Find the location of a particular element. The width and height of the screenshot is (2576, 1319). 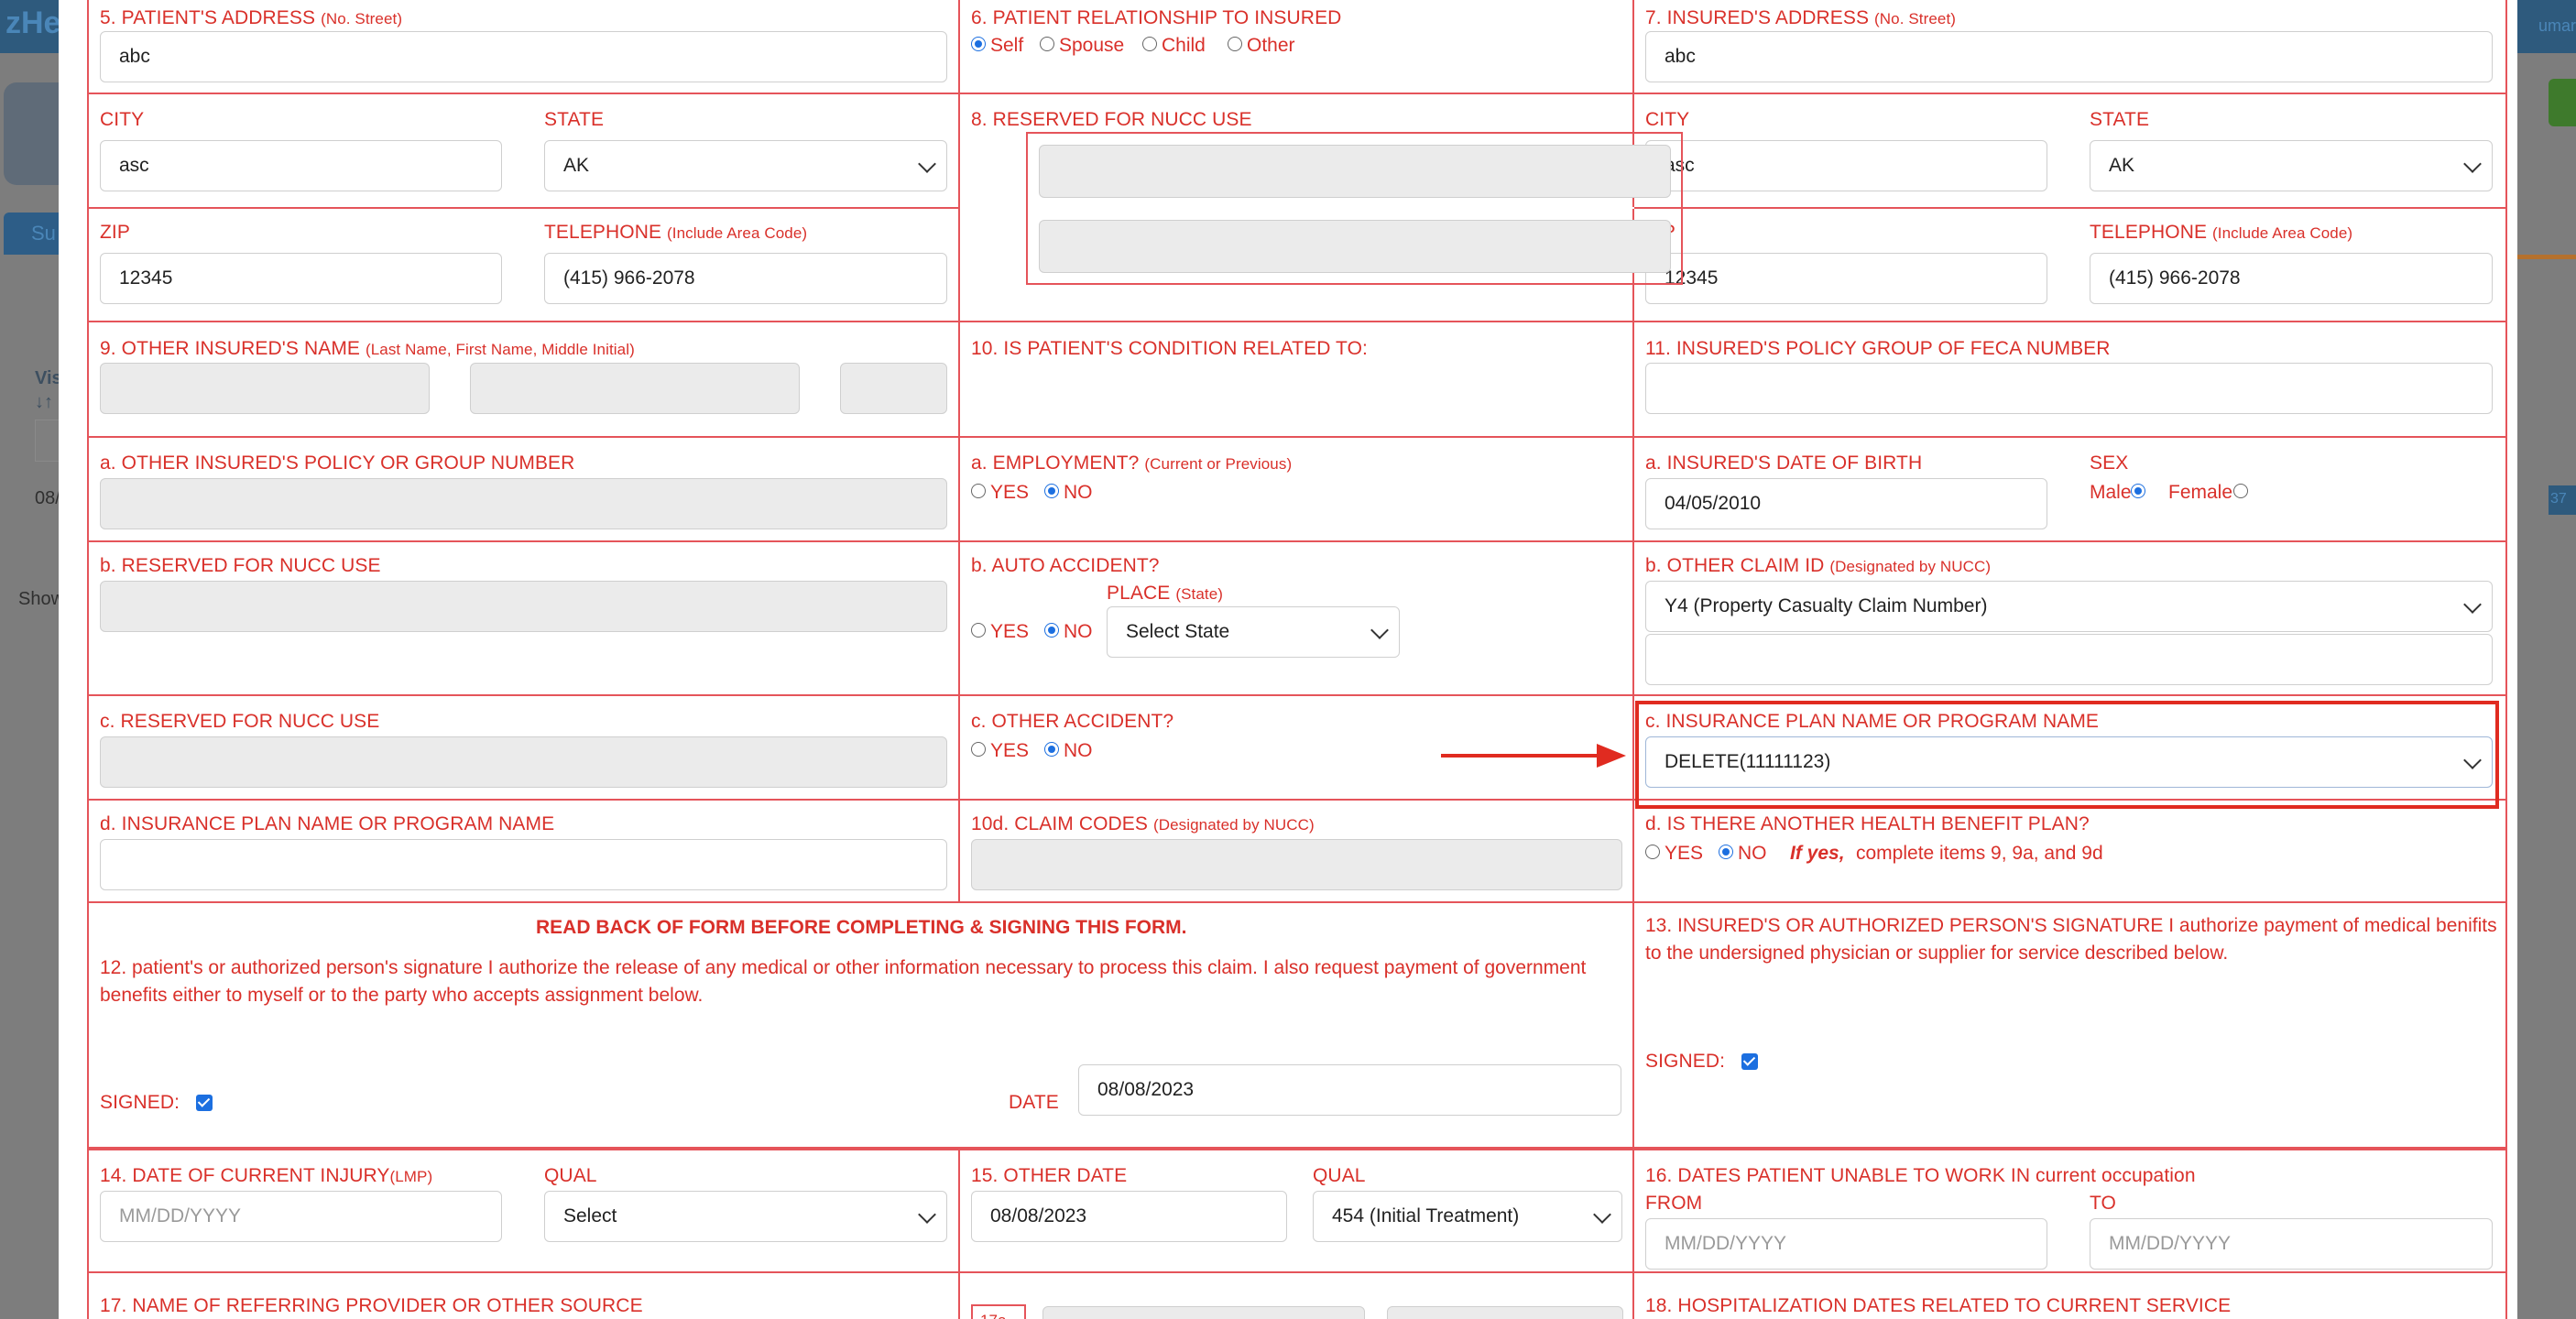

box16-from-label: FROM is located at coordinates (1674, 1203).